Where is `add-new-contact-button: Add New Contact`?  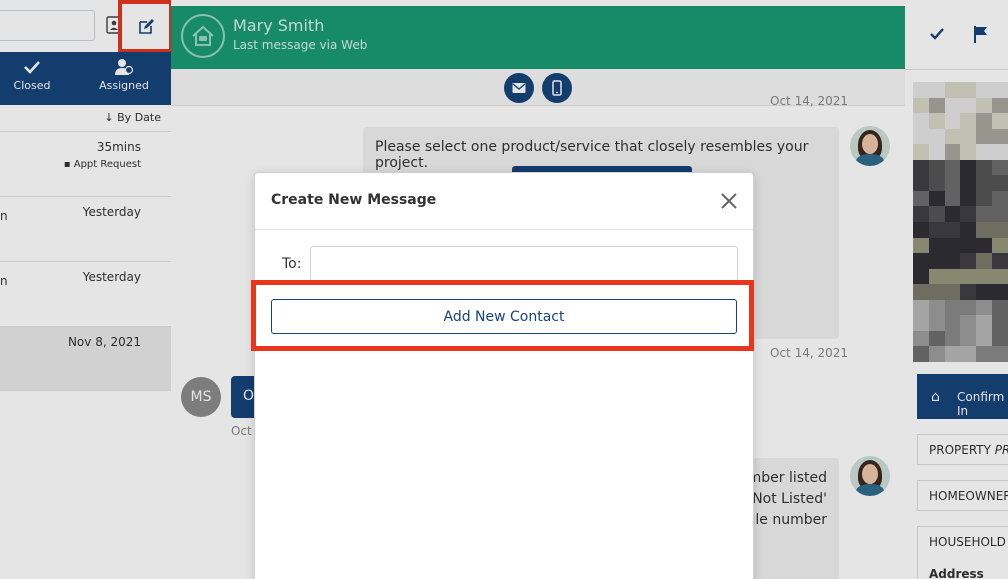
add-new-contact-button: Add New Contact is located at coordinates (504, 316).